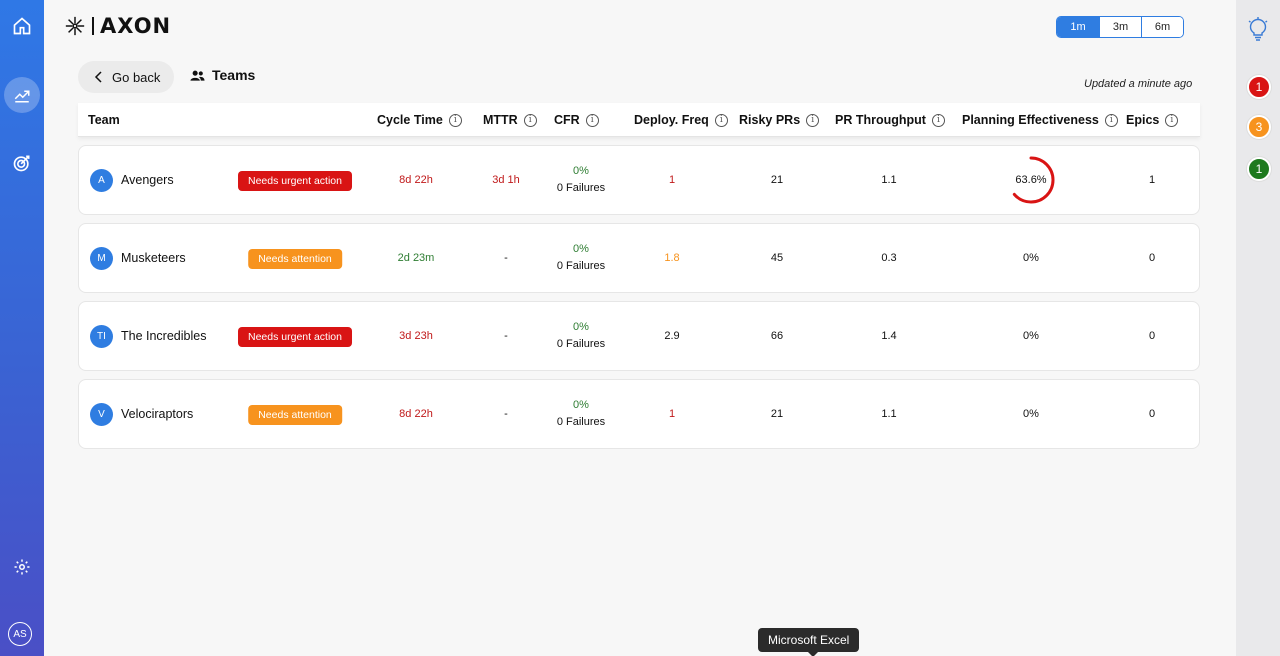 This screenshot has width=1280, height=656. Describe the element at coordinates (147, 180) in the screenshot. I see `team-name: Avengers` at that location.